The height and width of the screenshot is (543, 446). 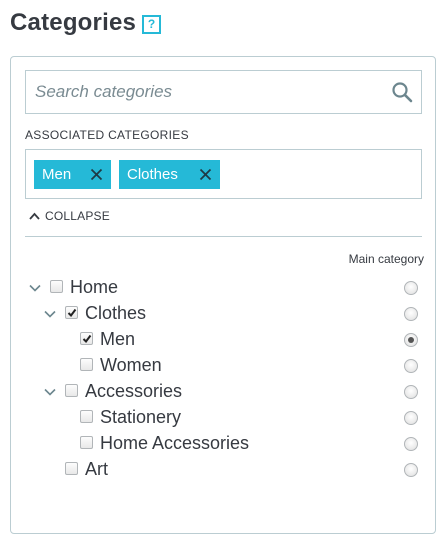 I want to click on divider, so click(x=223, y=236).